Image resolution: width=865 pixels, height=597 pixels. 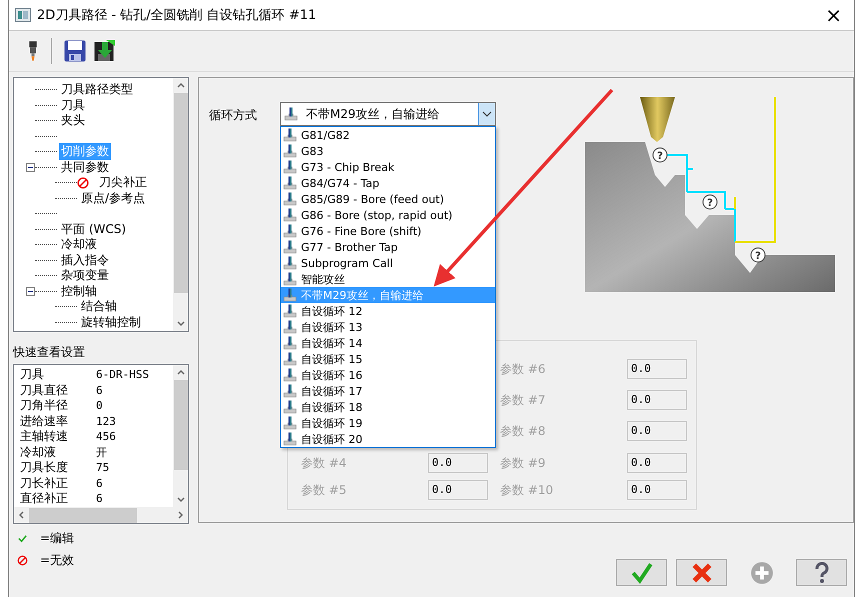 I want to click on setting-value: 123, so click(x=106, y=421).